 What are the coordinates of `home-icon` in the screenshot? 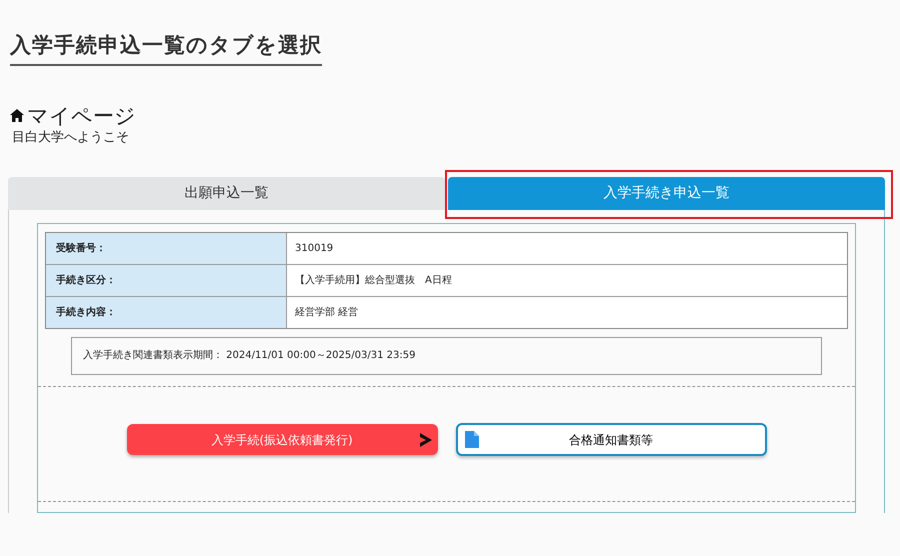 It's located at (17, 115).